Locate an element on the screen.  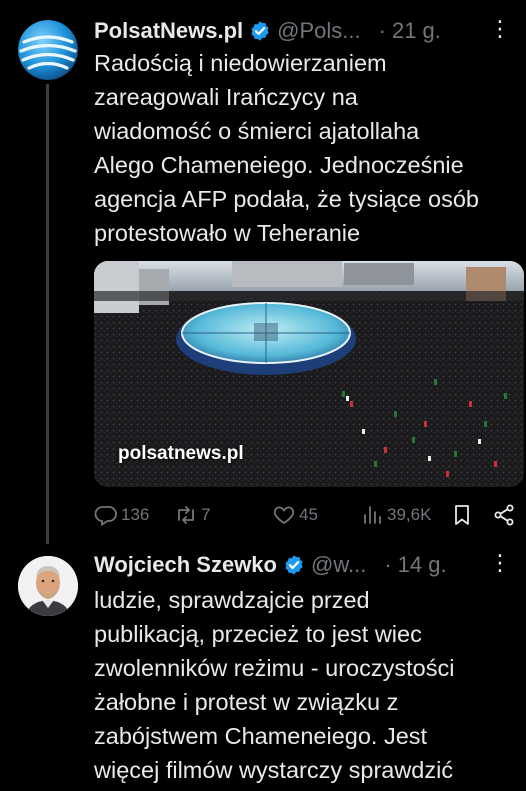
tweet-header: Wojciech Szewko @w... · 14 g. ⋮ is located at coordinates (304, 565).